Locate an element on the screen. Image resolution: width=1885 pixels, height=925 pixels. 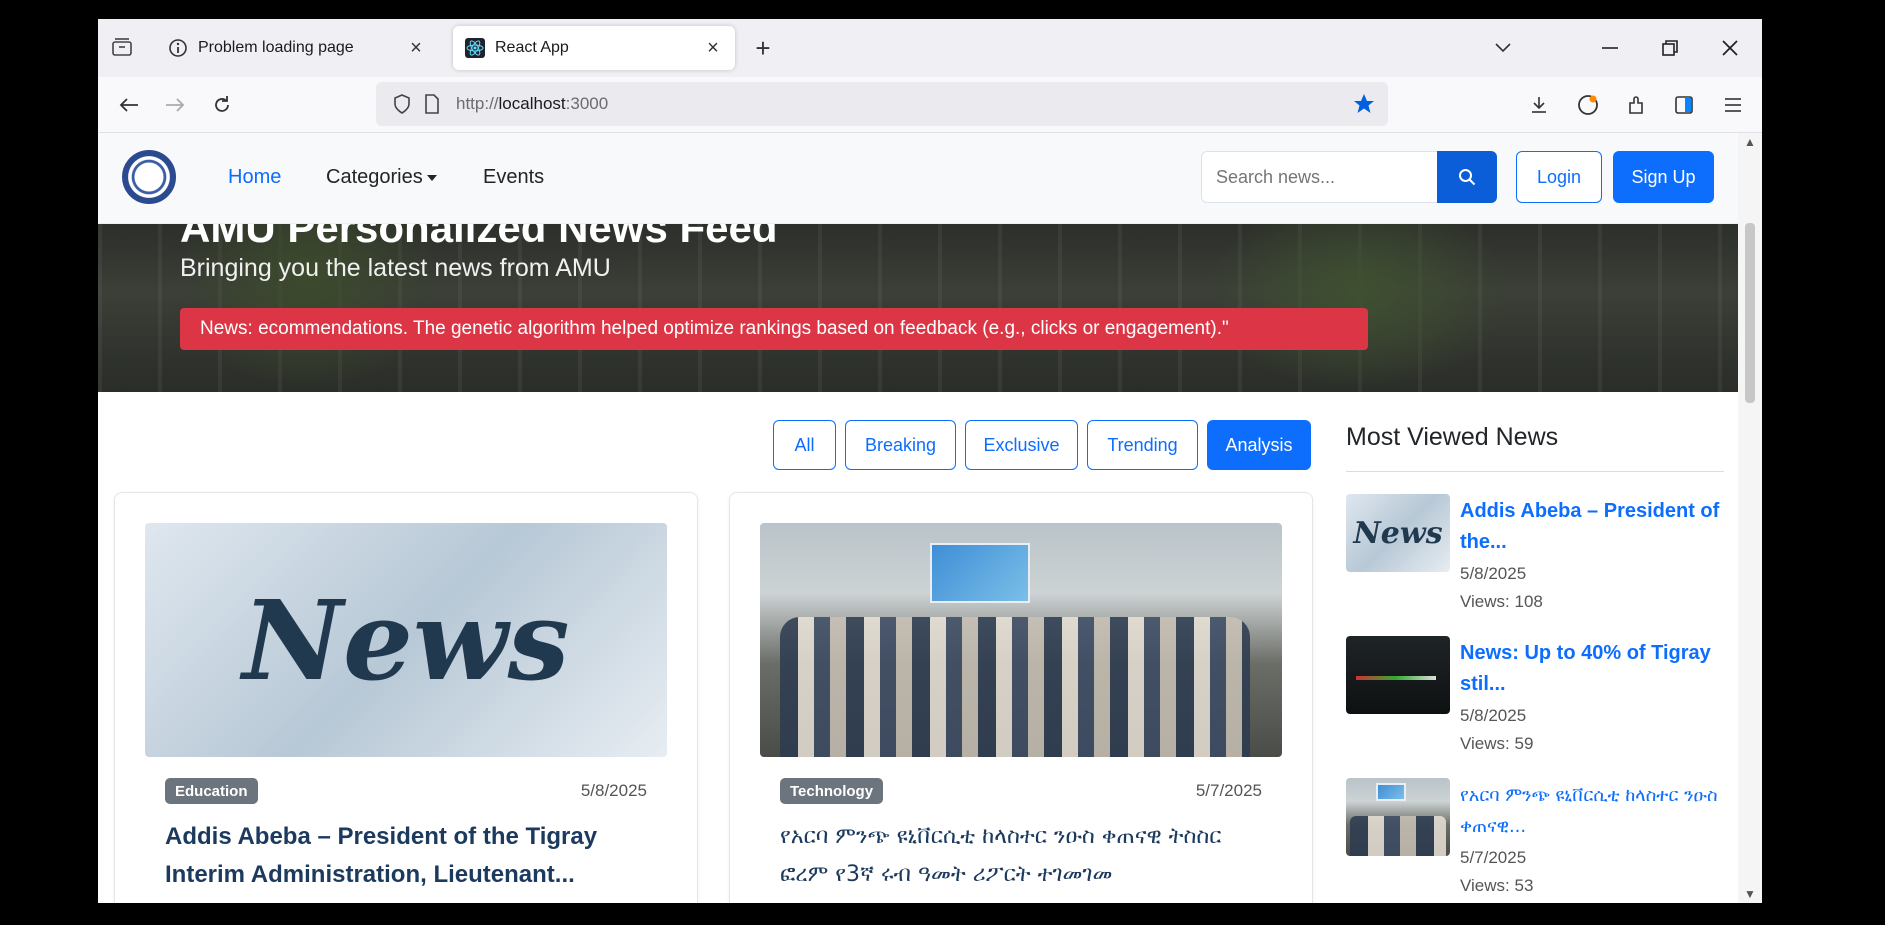
item-date: 5/7/2025 is located at coordinates (1493, 857).